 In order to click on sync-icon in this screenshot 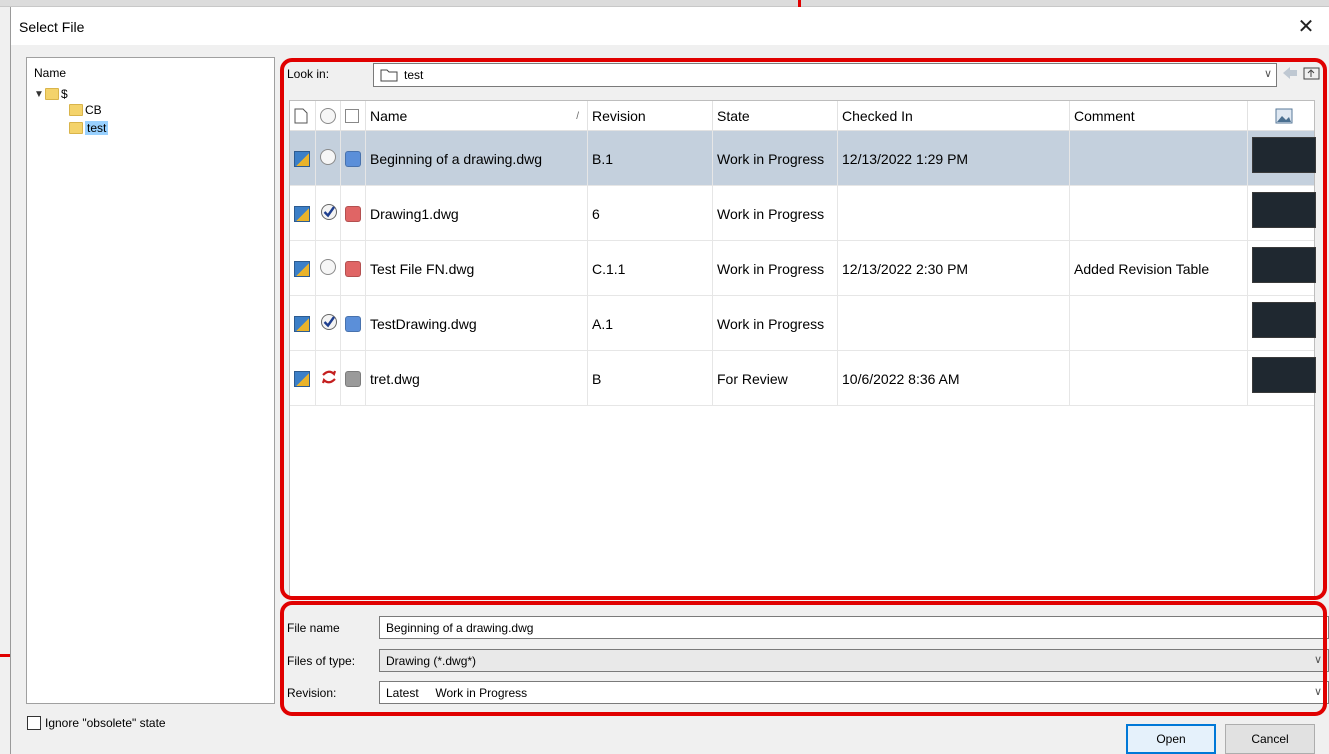, I will do `click(329, 378)`.